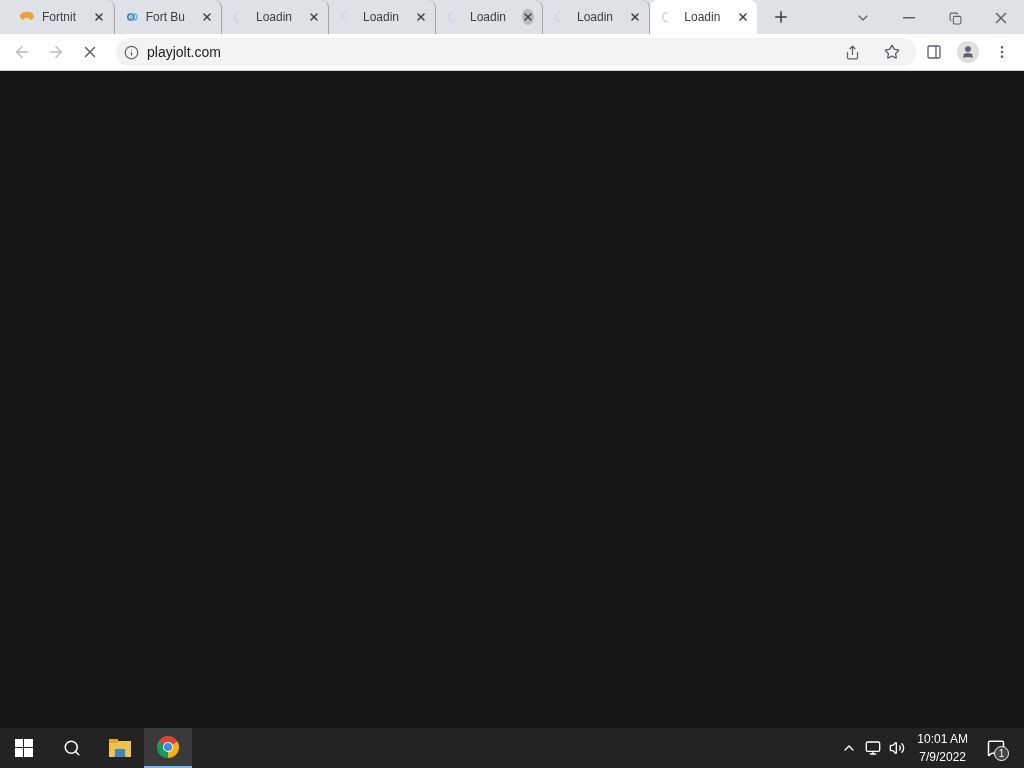 The image size is (1024, 768). Describe the element at coordinates (59, 17) in the screenshot. I see `tab-title: Fortnit` at that location.